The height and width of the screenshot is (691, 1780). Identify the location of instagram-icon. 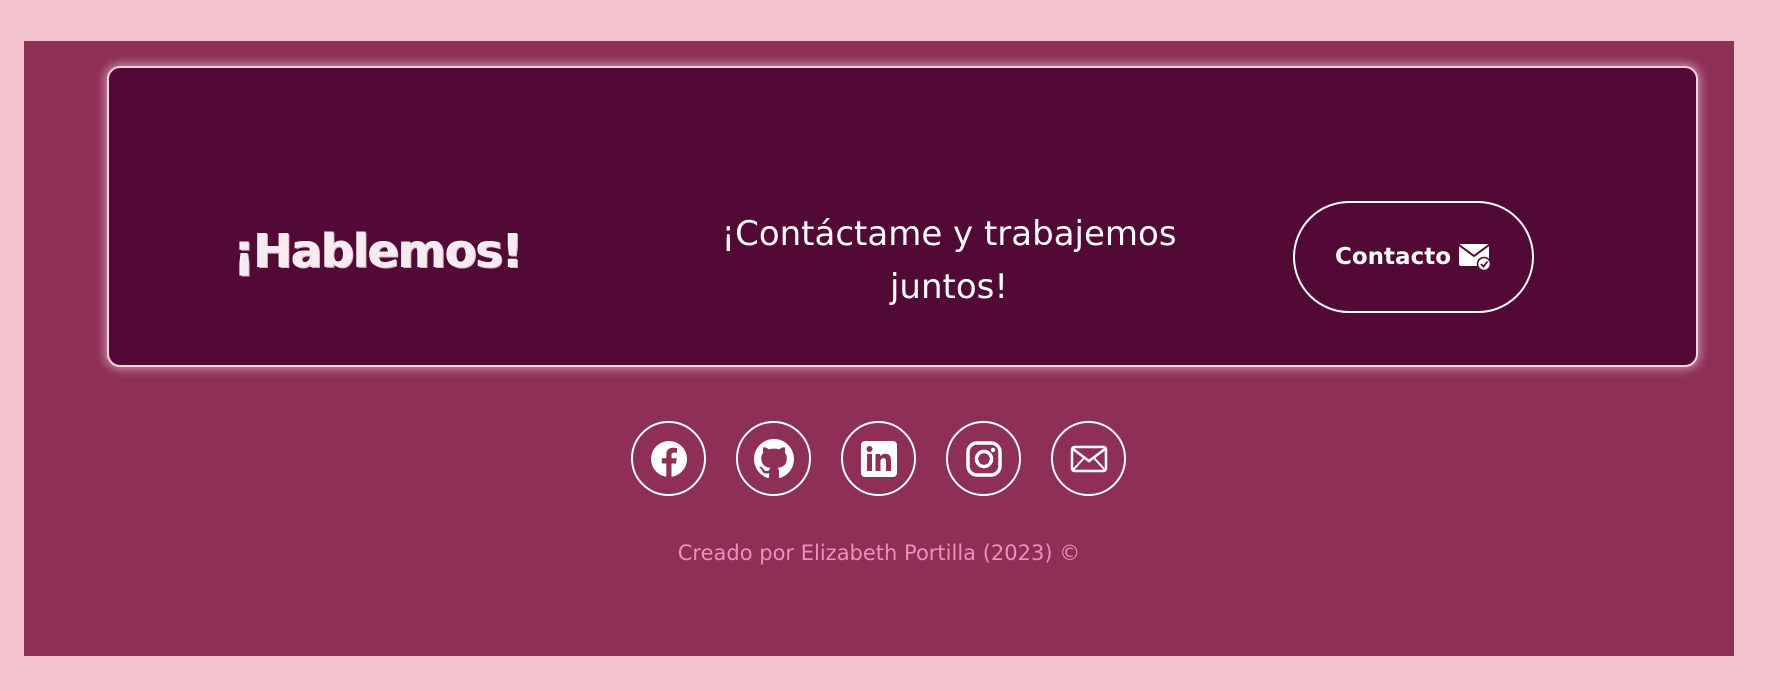
(984, 459).